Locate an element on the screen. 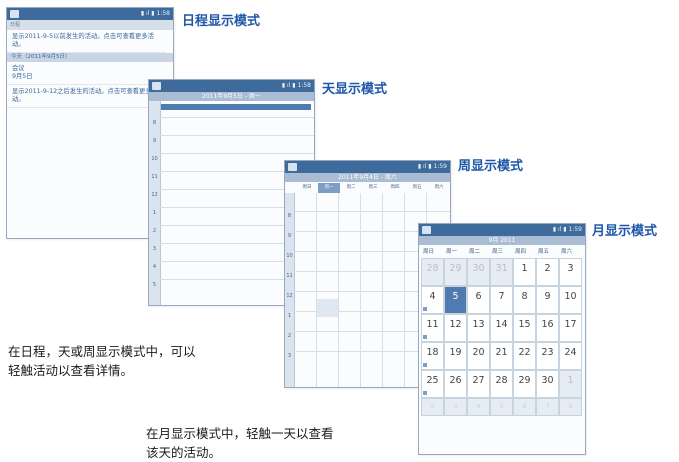  all-day-event-bar is located at coordinates (236, 107).